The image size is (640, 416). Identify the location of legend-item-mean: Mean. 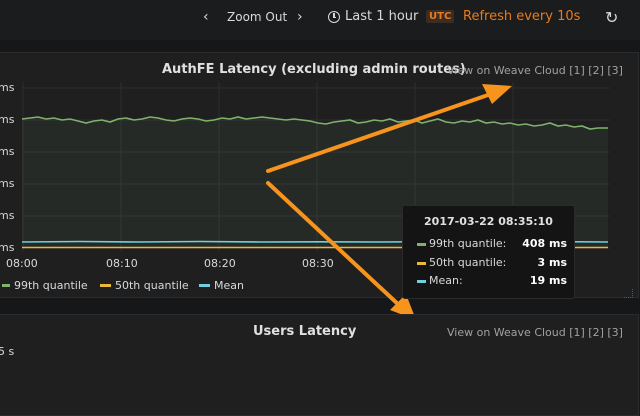
(221, 285).